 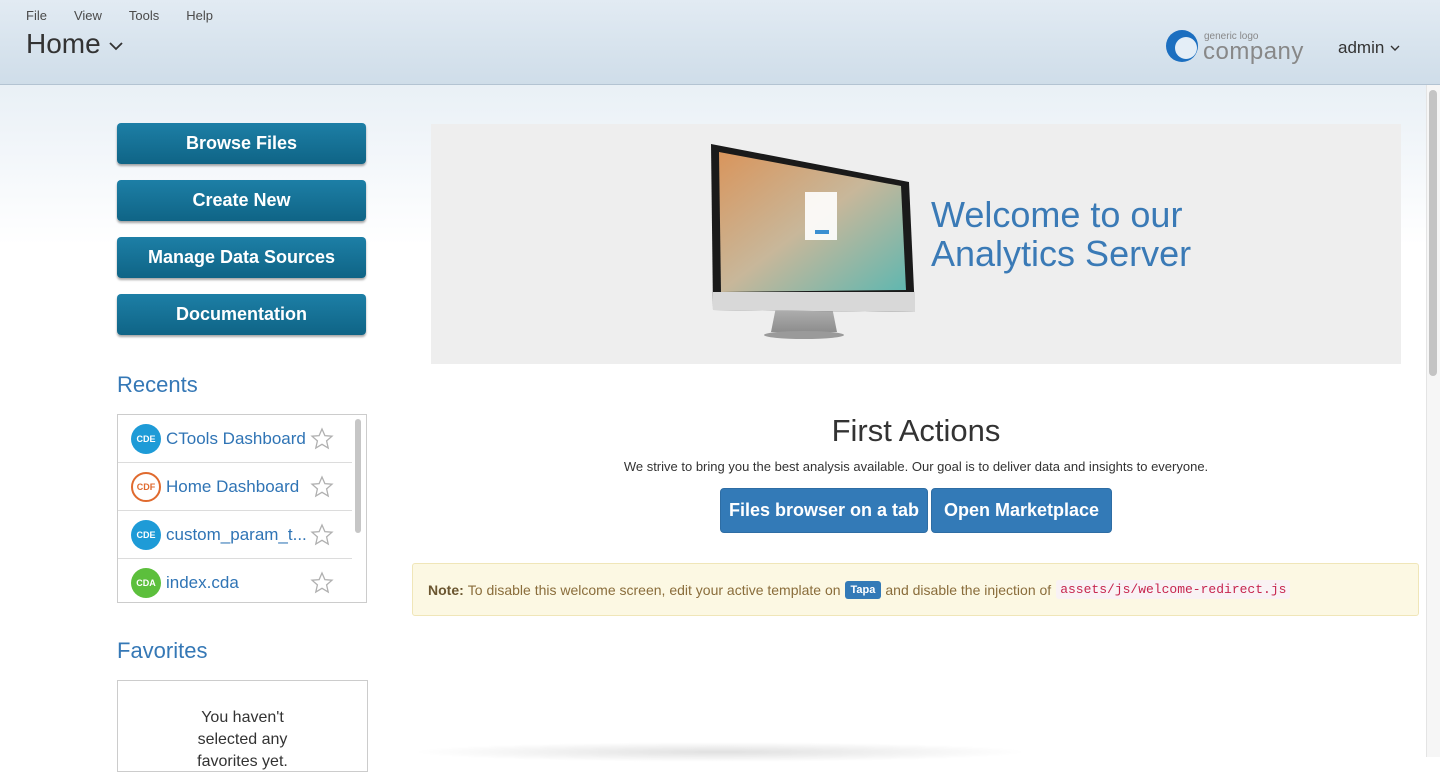 I want to click on user-menu: admin, so click(x=1369, y=48).